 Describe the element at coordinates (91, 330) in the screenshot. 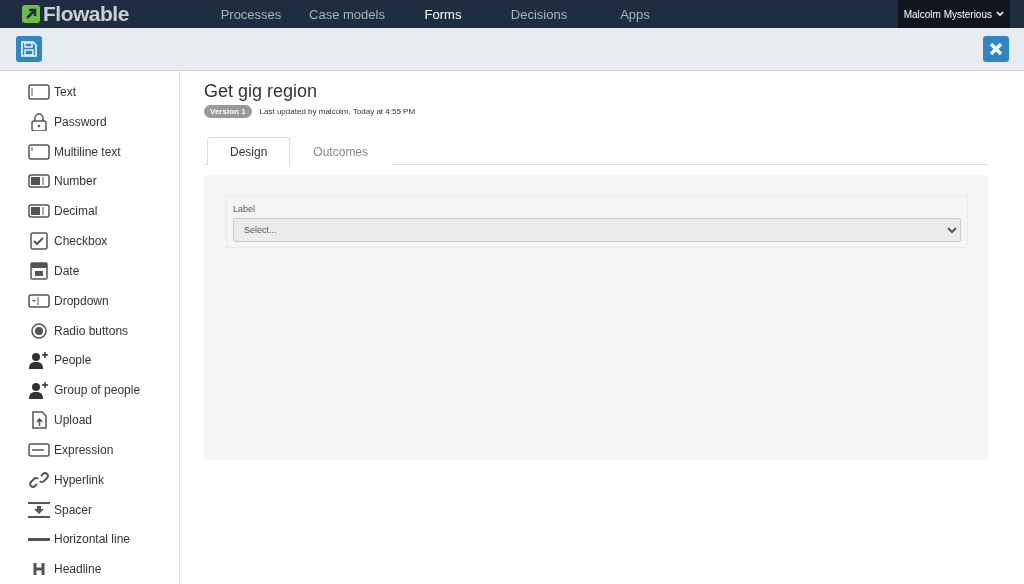

I see `palette-item: Radio buttons` at that location.